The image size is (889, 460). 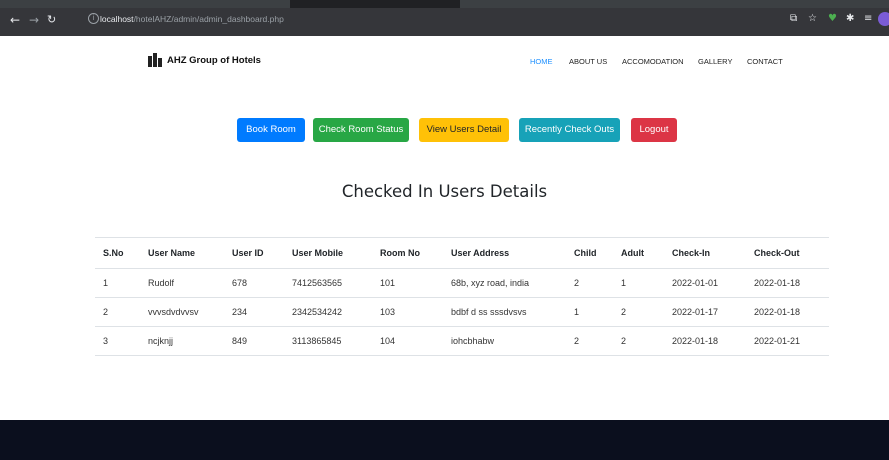 I want to click on back-icon: ←, so click(x=15, y=20).